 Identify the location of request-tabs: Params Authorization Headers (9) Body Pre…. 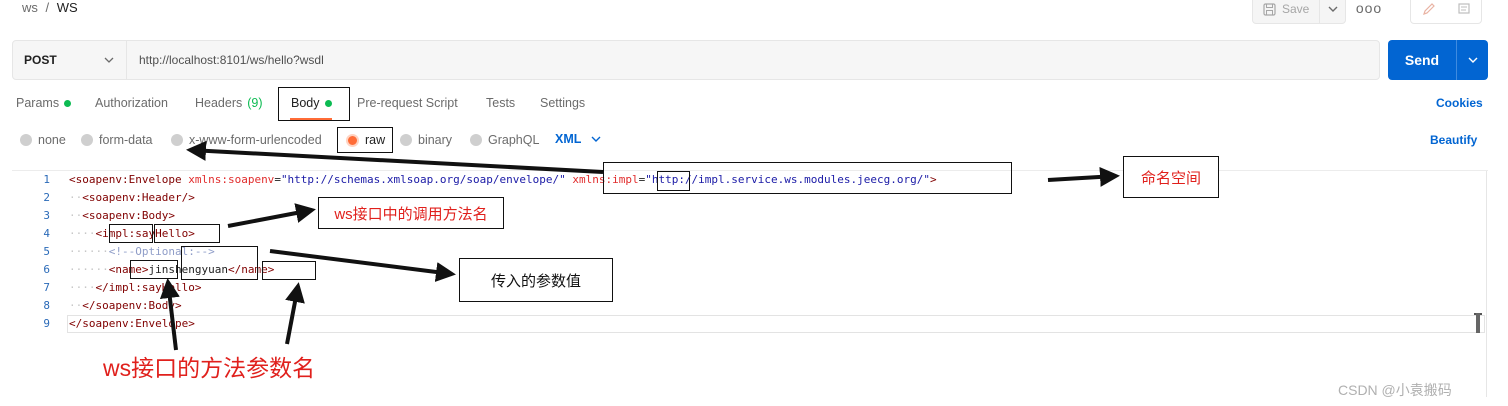
(754, 104).